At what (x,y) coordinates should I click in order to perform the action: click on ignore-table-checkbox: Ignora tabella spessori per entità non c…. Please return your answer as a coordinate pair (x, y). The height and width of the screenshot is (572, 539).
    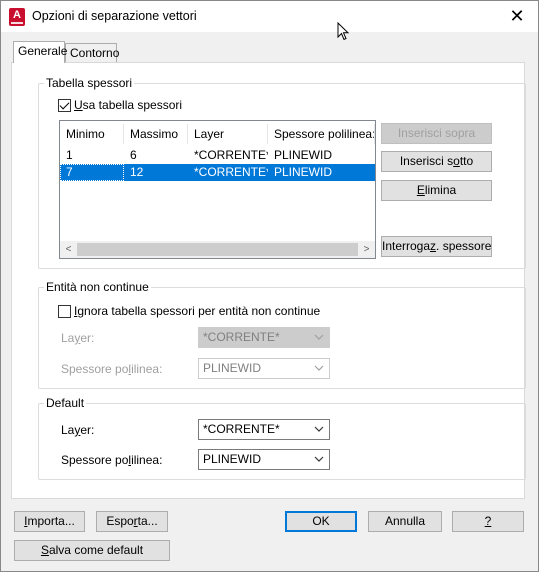
    Looking at the image, I should click on (189, 311).